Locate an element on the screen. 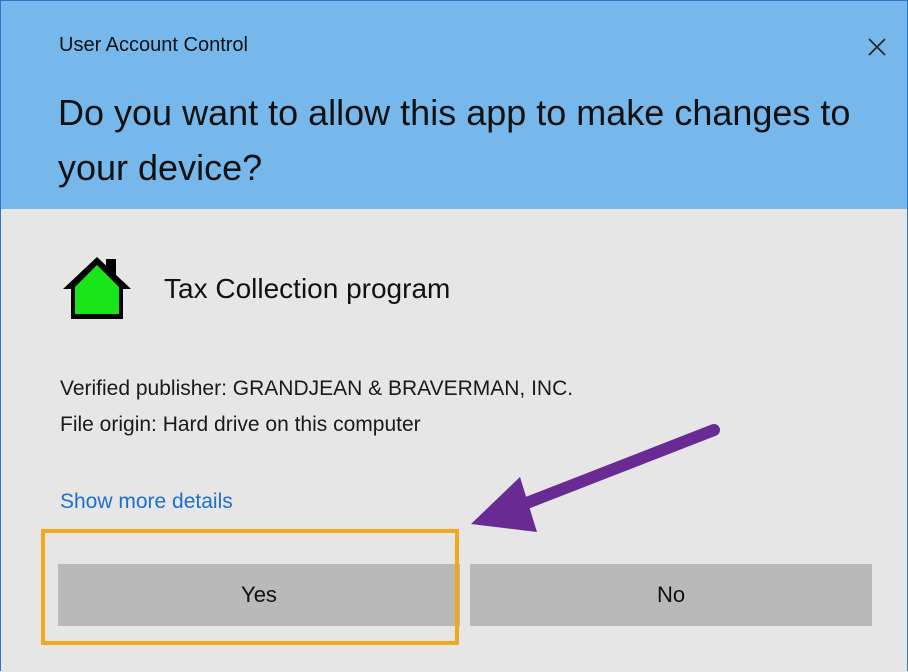  file-origin-text: File origin: Hard drive on this computer is located at coordinates (240, 424).